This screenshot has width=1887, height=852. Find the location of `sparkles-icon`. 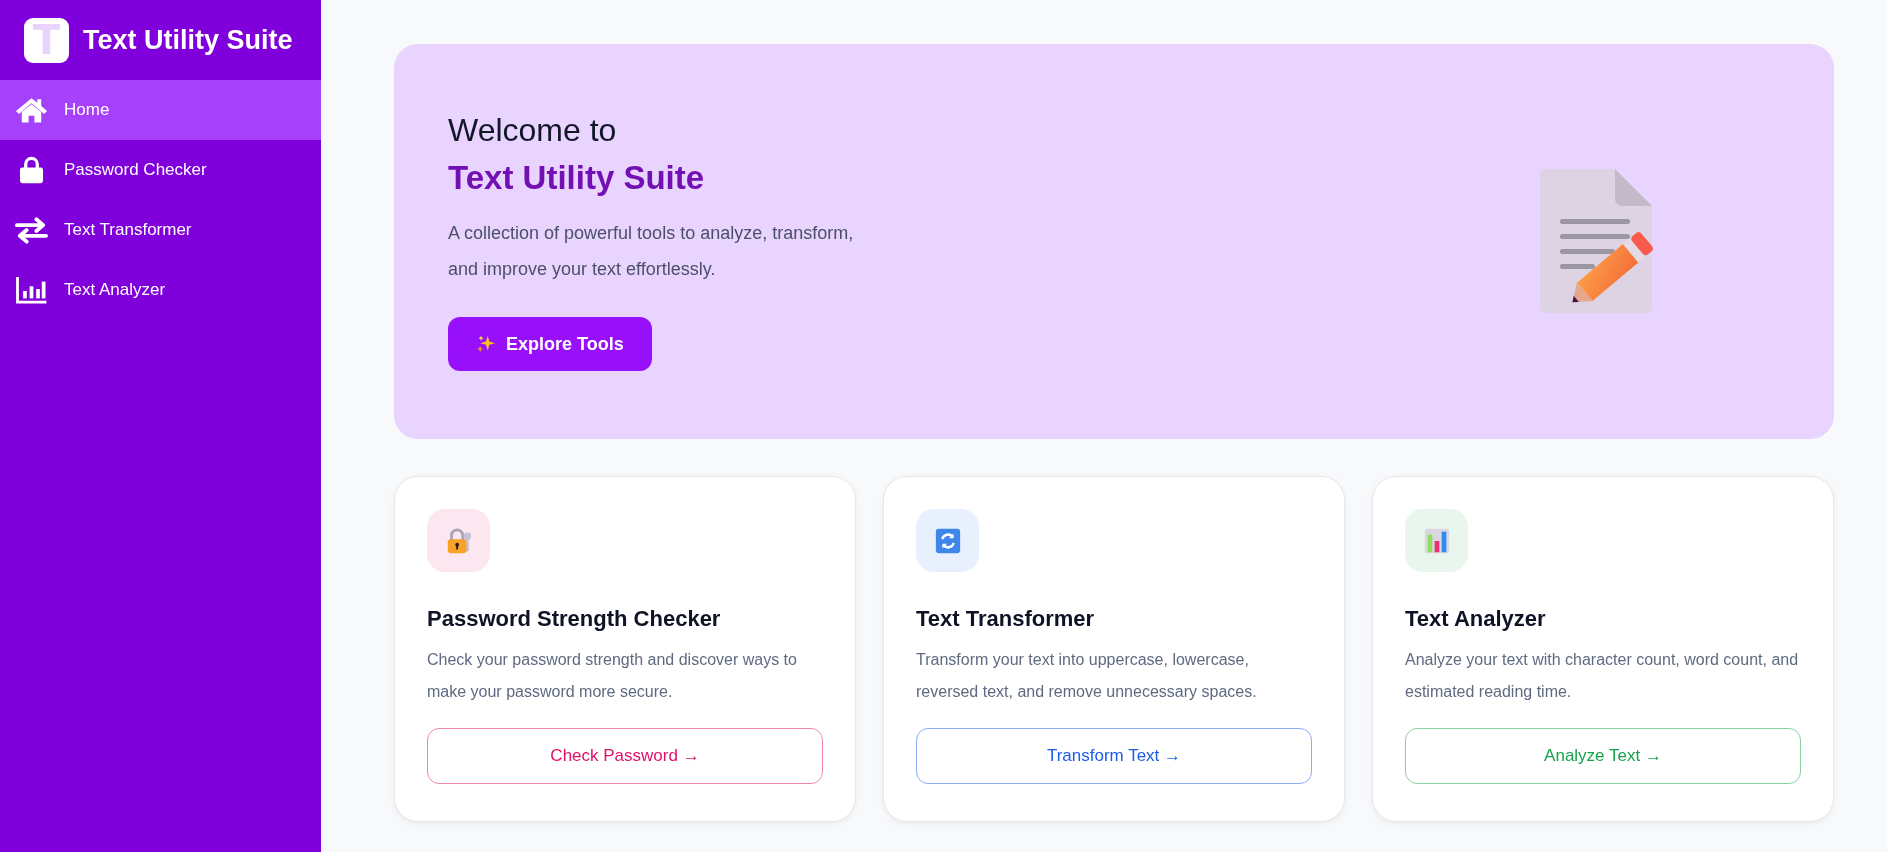

sparkles-icon is located at coordinates (486, 344).